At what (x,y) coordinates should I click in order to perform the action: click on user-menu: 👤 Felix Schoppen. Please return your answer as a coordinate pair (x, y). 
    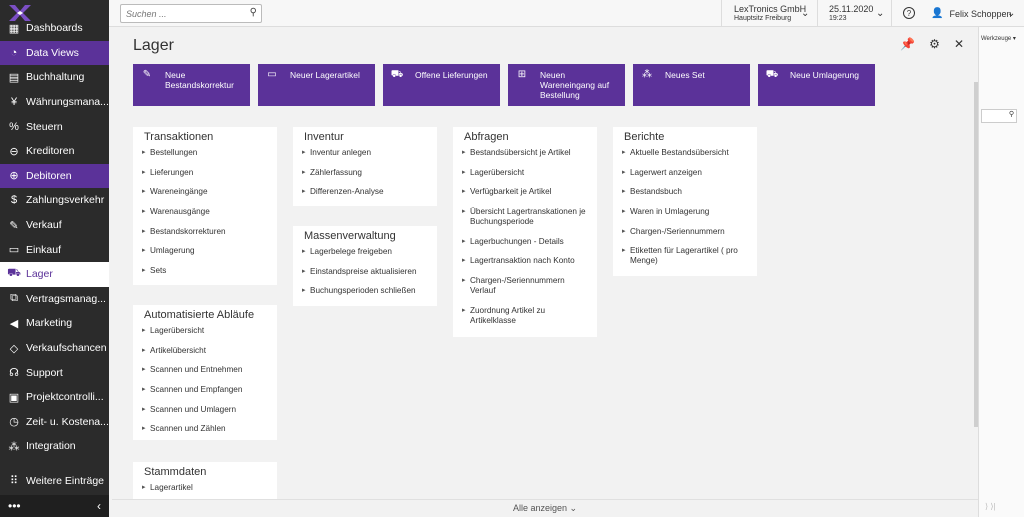
    Looking at the image, I should click on (971, 13).